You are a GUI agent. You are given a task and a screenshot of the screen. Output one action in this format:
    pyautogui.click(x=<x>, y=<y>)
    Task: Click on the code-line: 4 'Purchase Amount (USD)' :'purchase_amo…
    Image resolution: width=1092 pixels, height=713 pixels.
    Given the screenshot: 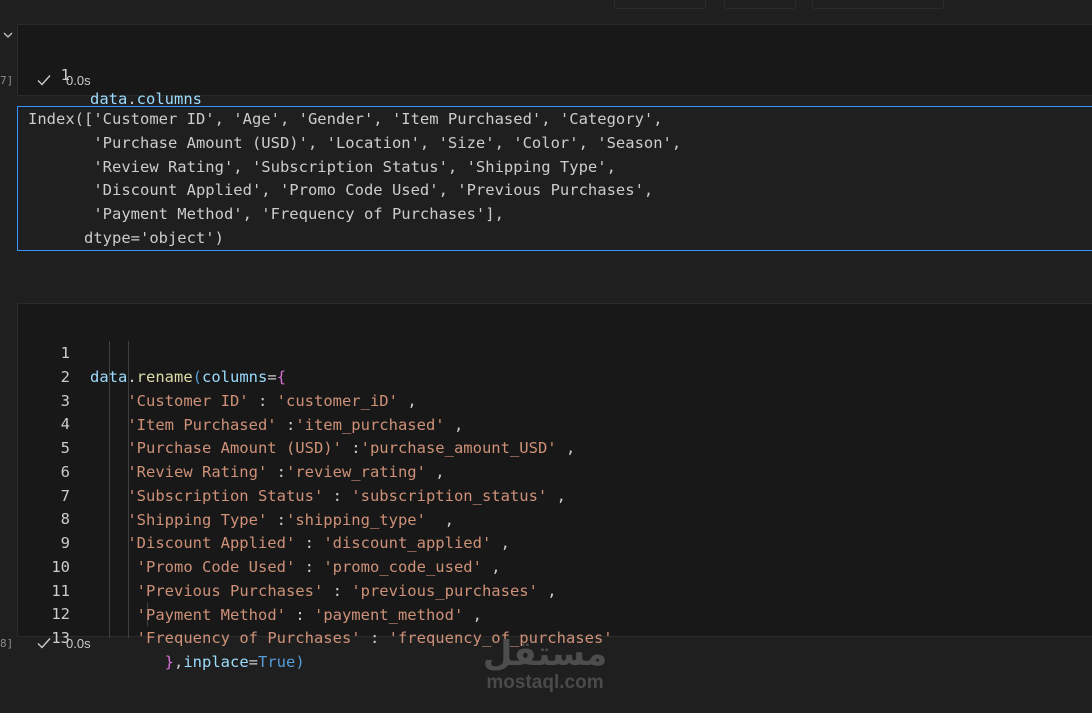 What is the action you would take?
    pyautogui.click(x=555, y=422)
    